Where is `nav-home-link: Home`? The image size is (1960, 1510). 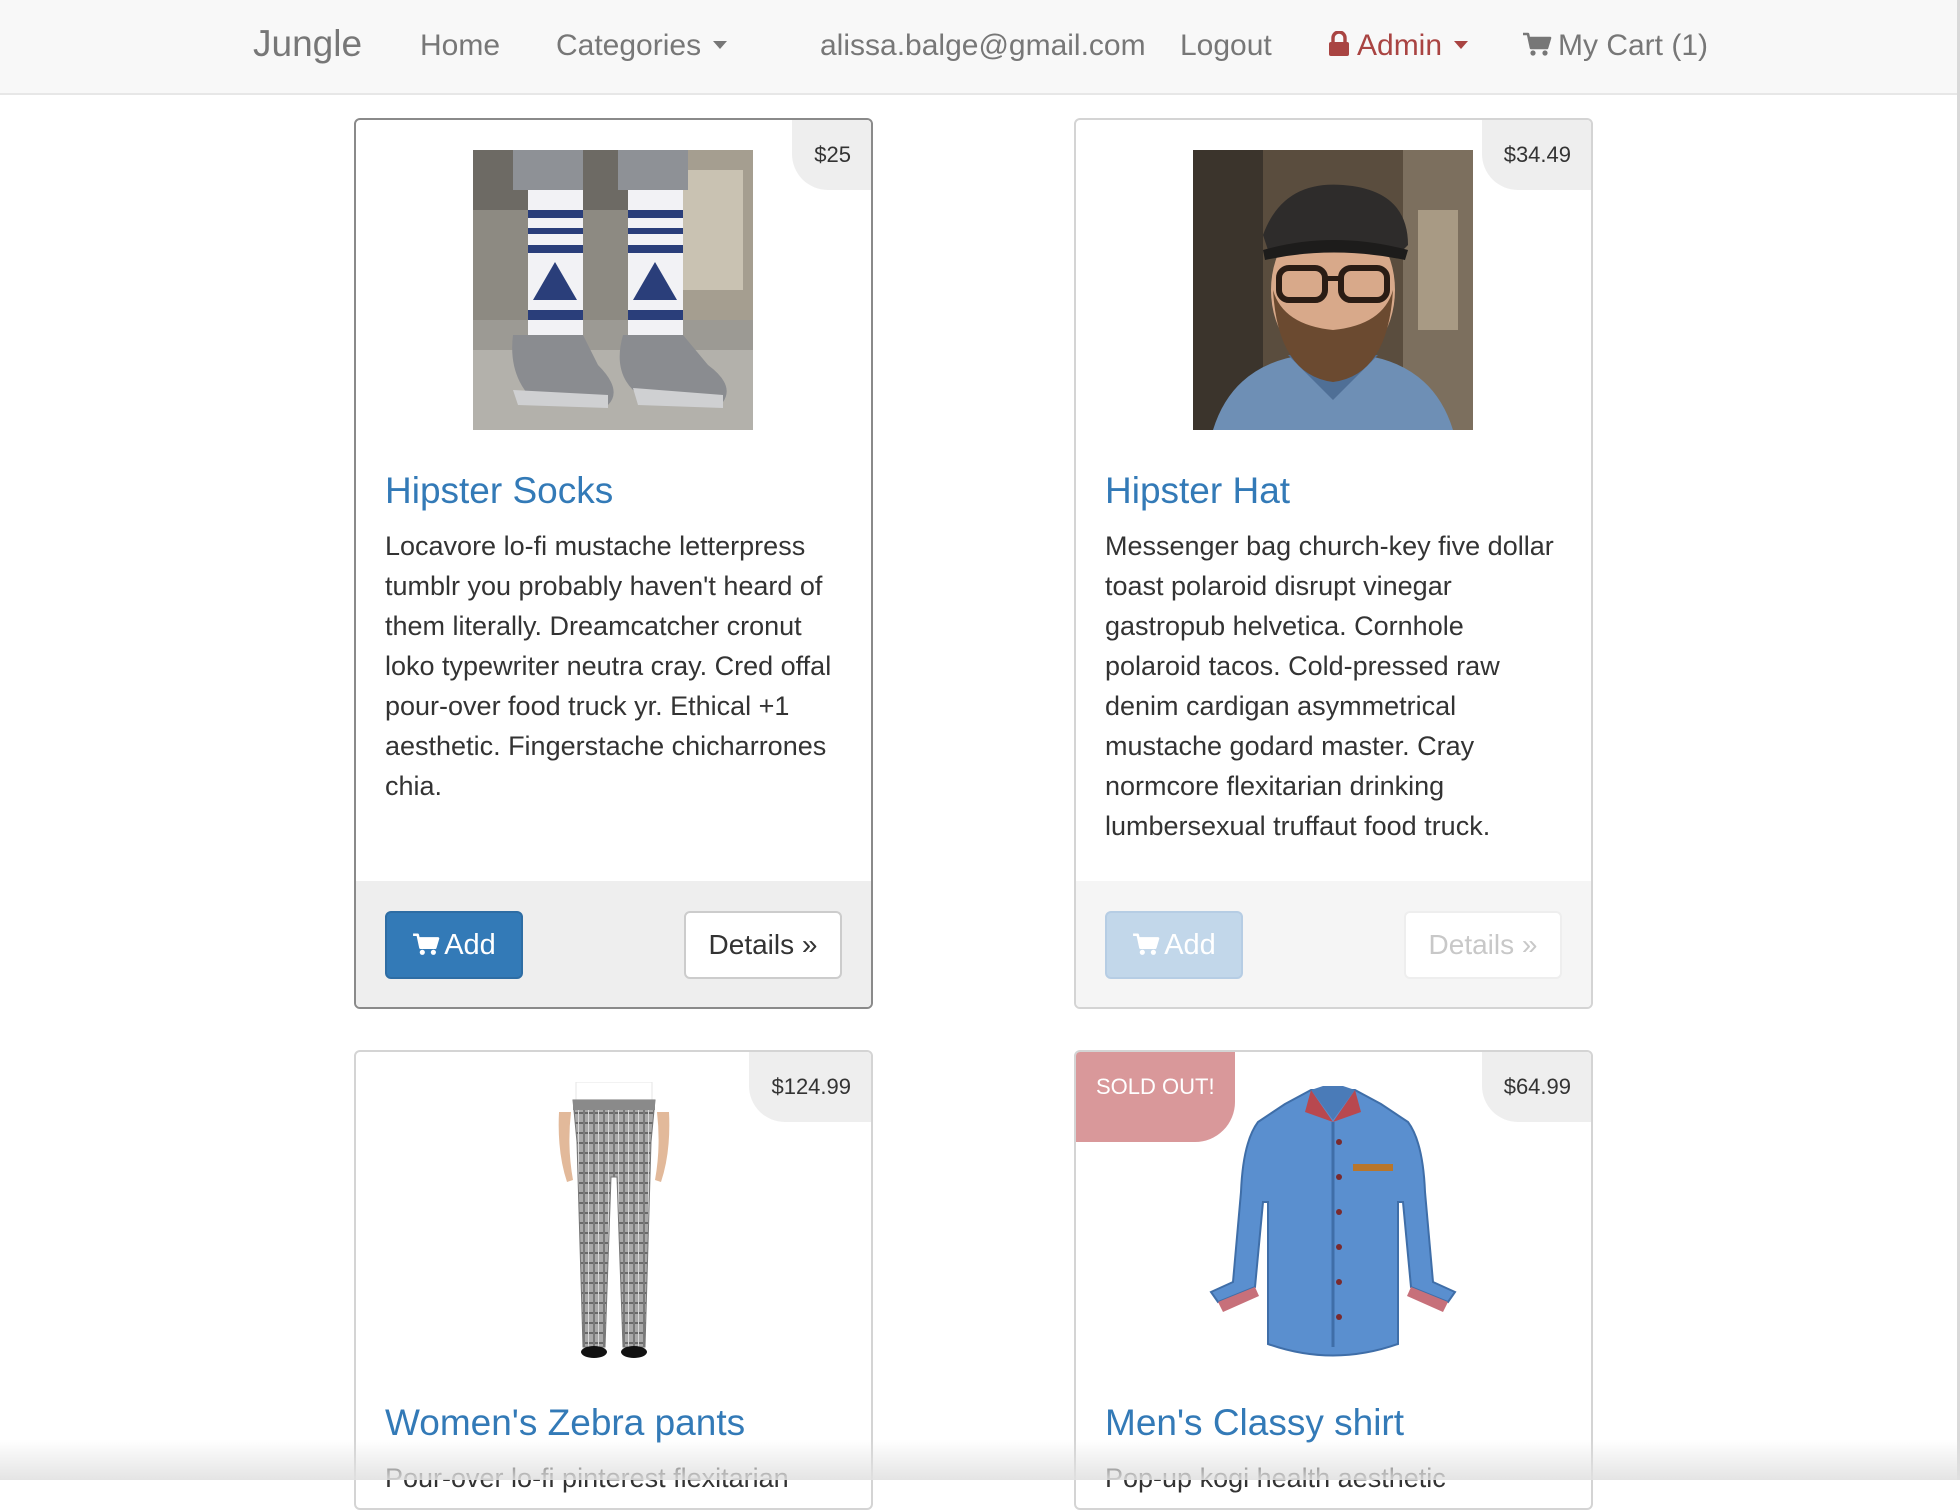 nav-home-link: Home is located at coordinates (460, 46).